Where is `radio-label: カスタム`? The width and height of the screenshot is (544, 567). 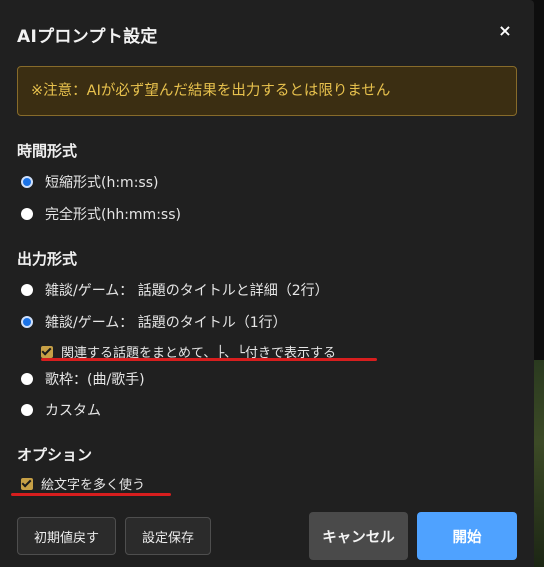 radio-label: カスタム is located at coordinates (73, 411).